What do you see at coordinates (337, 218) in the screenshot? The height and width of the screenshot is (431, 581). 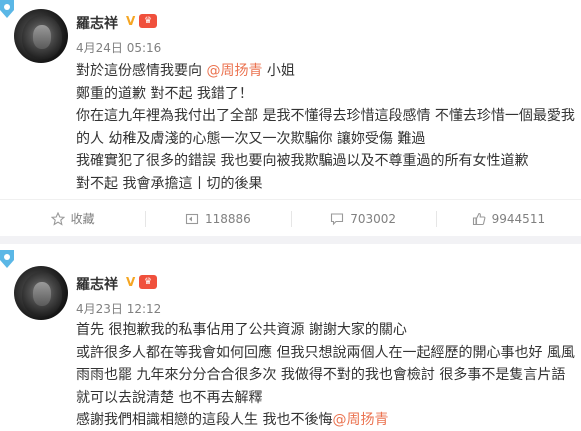 I see `comment-icon` at bounding box center [337, 218].